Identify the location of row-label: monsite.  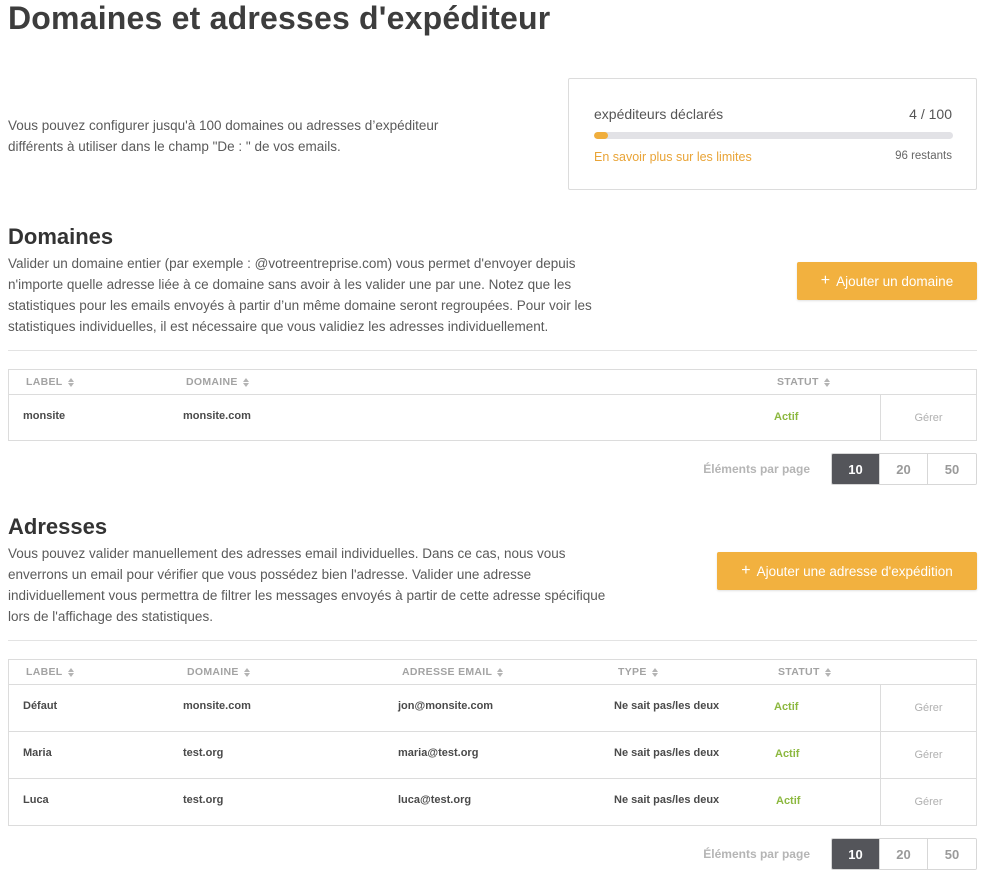
(44, 416).